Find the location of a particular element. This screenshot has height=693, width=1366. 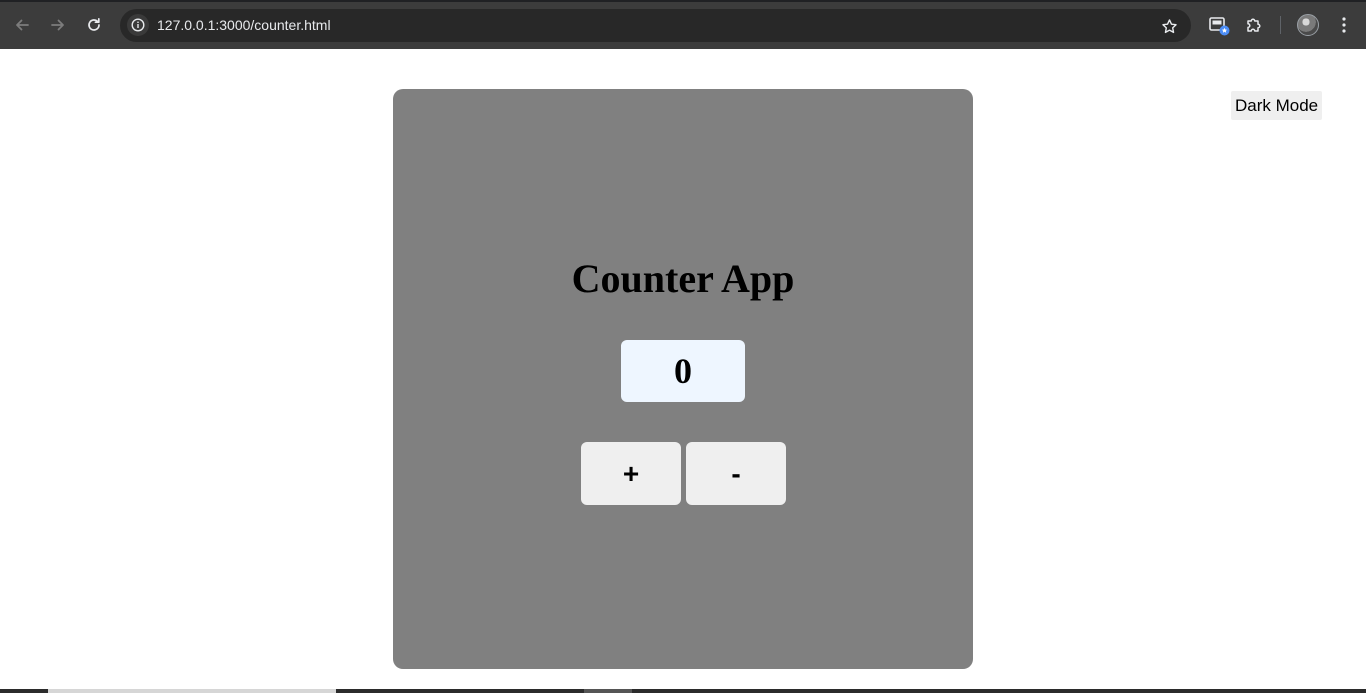

app-title: Counter App is located at coordinates (683, 278).